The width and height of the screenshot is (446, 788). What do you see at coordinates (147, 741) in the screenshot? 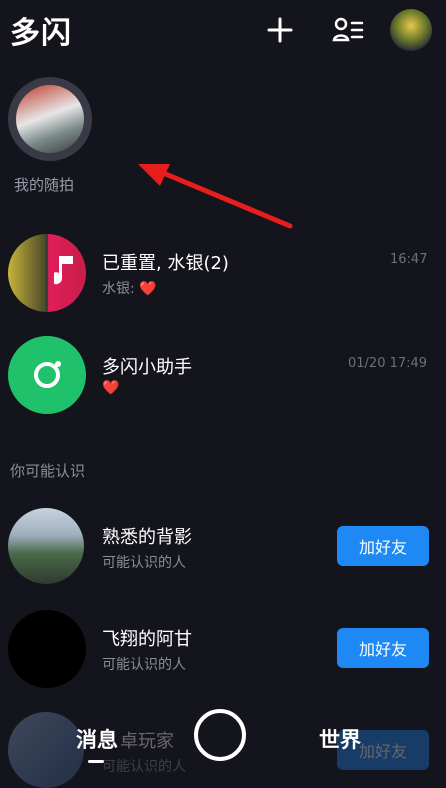
I see `suggest-name: 卓玩家` at bounding box center [147, 741].